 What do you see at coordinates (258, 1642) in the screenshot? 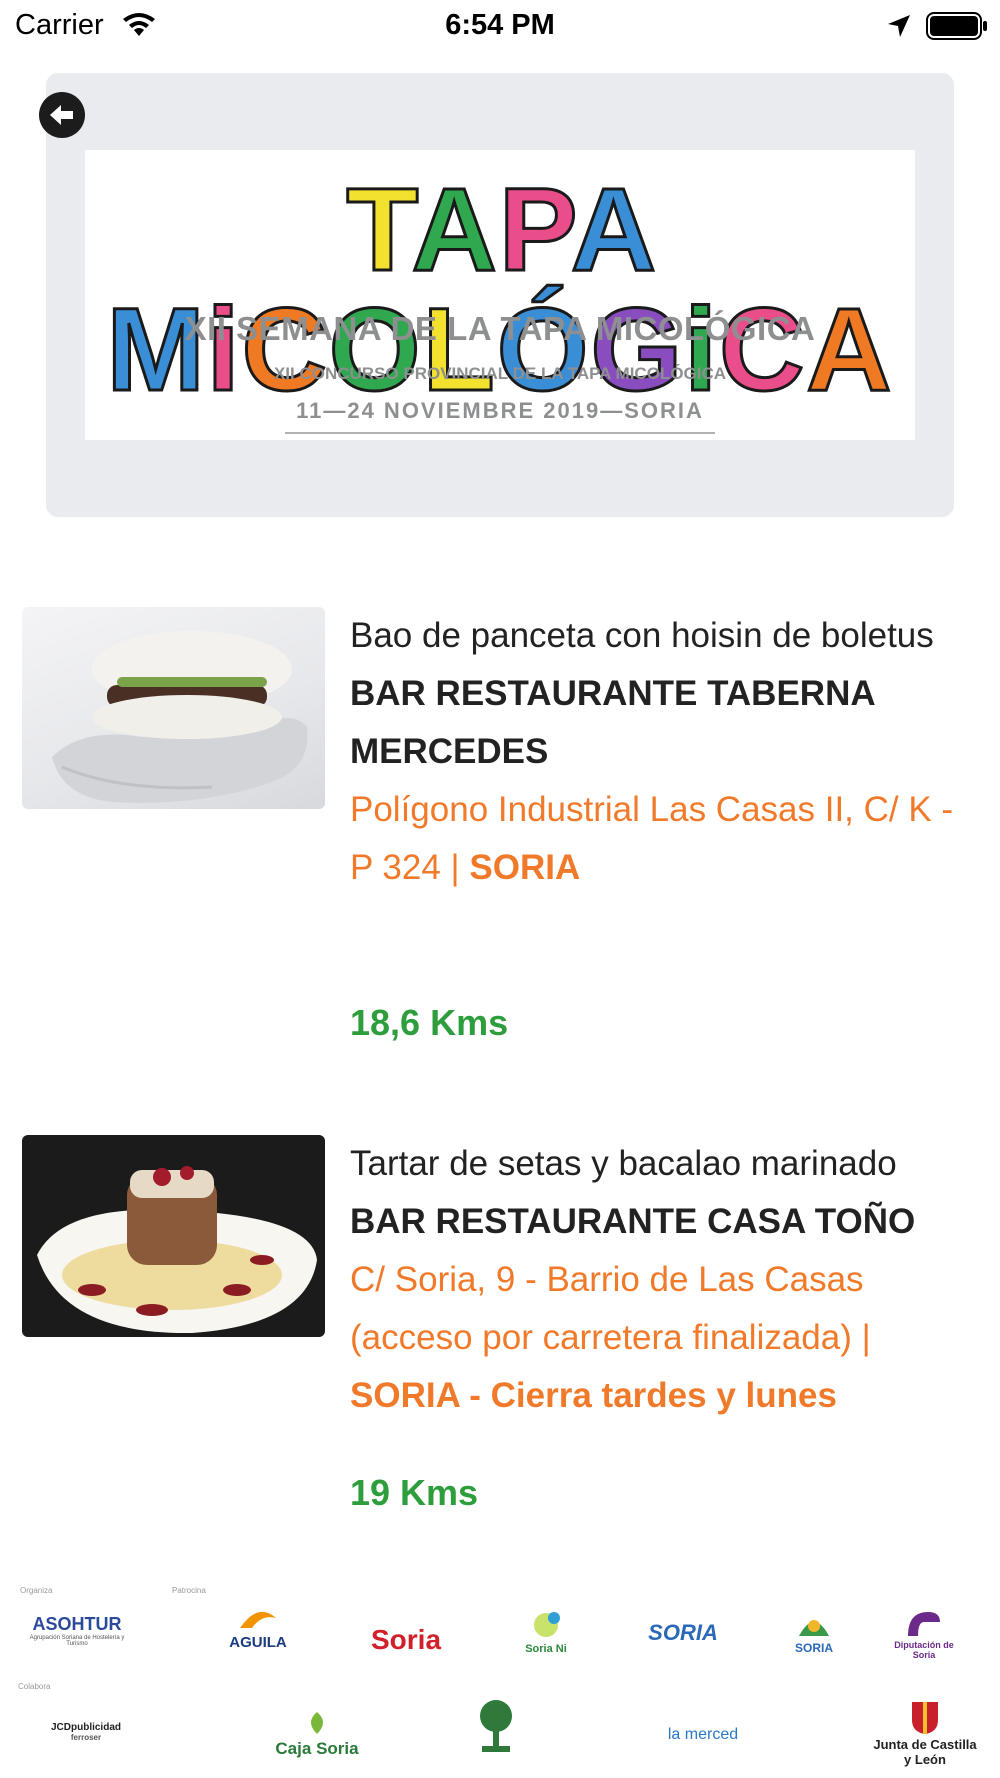
I see `logo-aguila-text: AGUILA` at bounding box center [258, 1642].